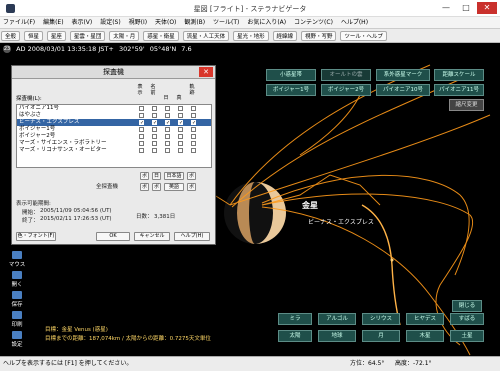  I want to click on toggle-exoplanet-mark: 系外惑星マーク, so click(403, 75).